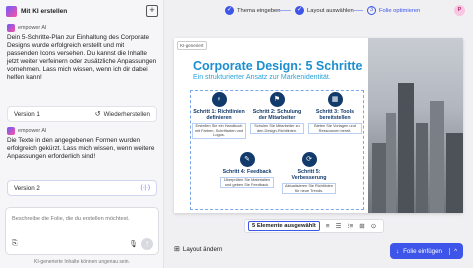 This screenshot has height=268, width=473. I want to click on version-2-card: Version 2 (·|·), so click(82, 188).